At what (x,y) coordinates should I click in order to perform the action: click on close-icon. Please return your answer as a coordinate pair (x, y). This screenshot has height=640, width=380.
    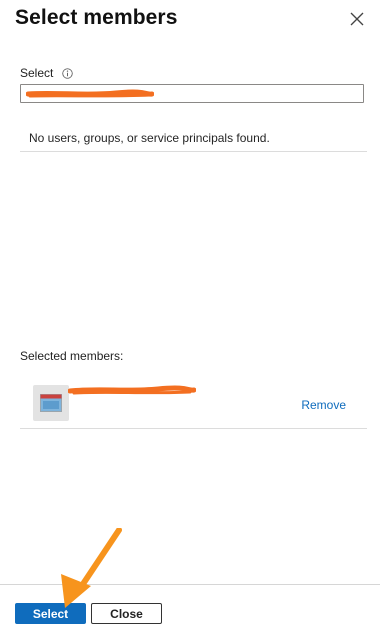
    Looking at the image, I should click on (357, 19).